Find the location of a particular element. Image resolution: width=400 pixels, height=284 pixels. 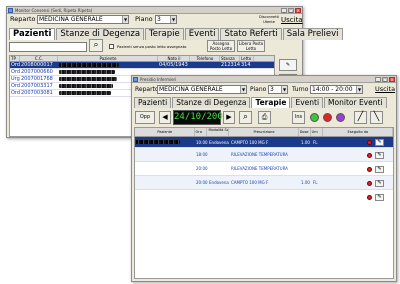

turno-select: 14:00 - 20:00 ▼ is located at coordinates (336, 89).